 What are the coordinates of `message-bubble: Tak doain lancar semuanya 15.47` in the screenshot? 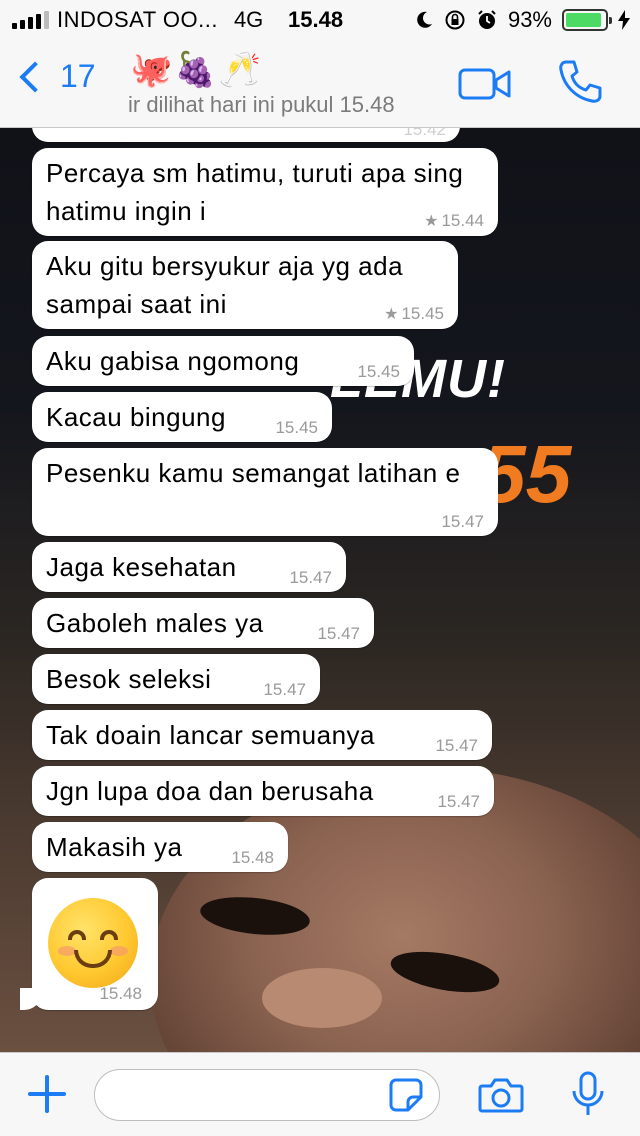 It's located at (262, 735).